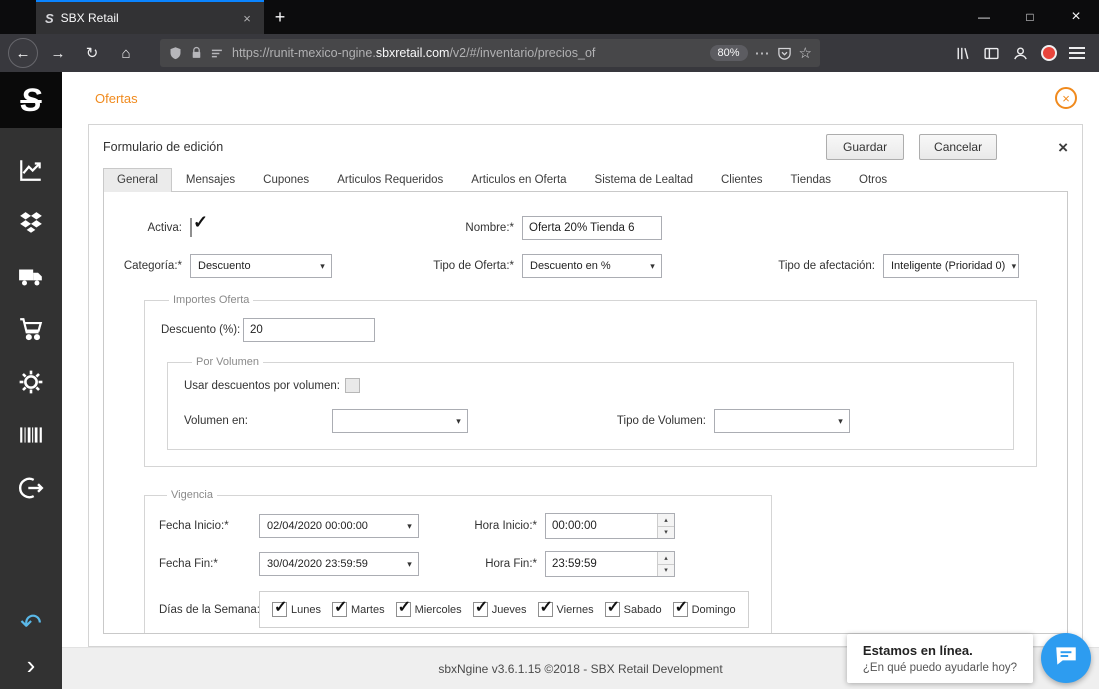 The width and height of the screenshot is (1099, 689). What do you see at coordinates (522, 53) in the screenshot?
I see `url-path: /v2/#/inventario/precios_of` at bounding box center [522, 53].